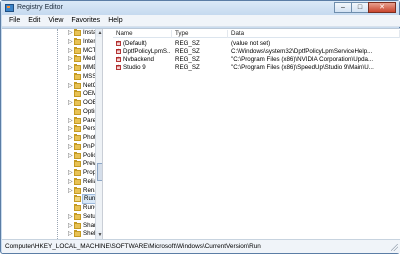 This screenshot has height=254, width=400. Describe the element at coordinates (200, 34) in the screenshot. I see `column-type-header: Type` at that location.